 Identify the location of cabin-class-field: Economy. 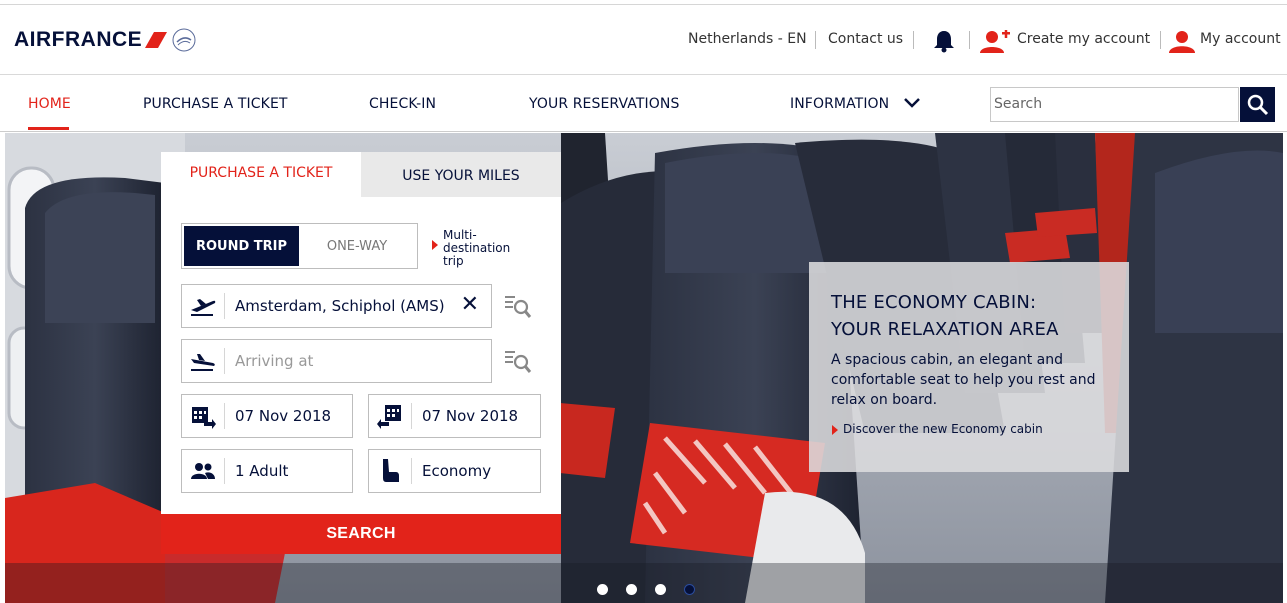
(454, 471).